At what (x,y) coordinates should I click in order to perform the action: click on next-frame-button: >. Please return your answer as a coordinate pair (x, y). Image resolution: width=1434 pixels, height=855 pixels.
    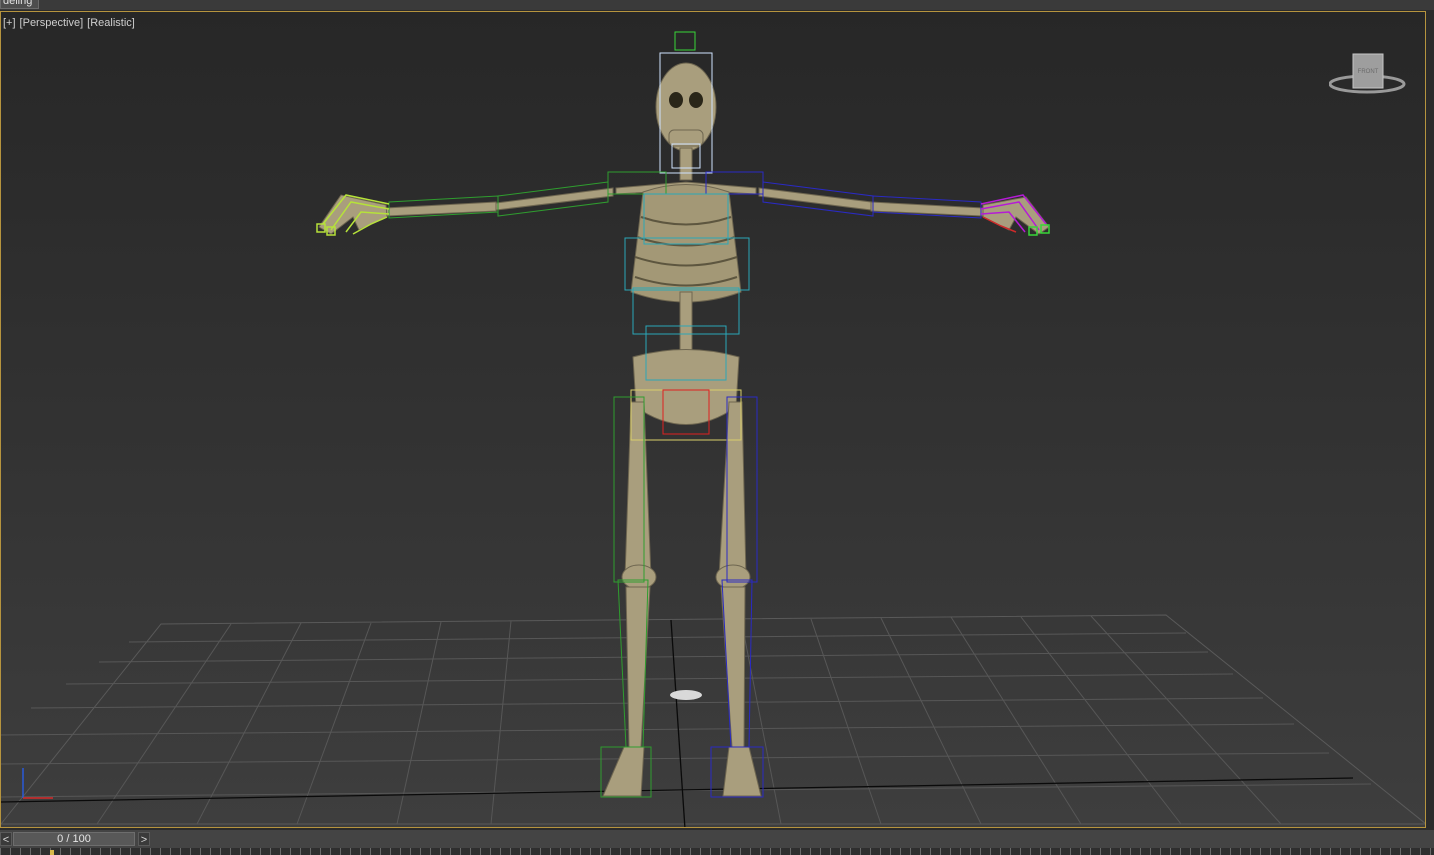
    Looking at the image, I should click on (144, 839).